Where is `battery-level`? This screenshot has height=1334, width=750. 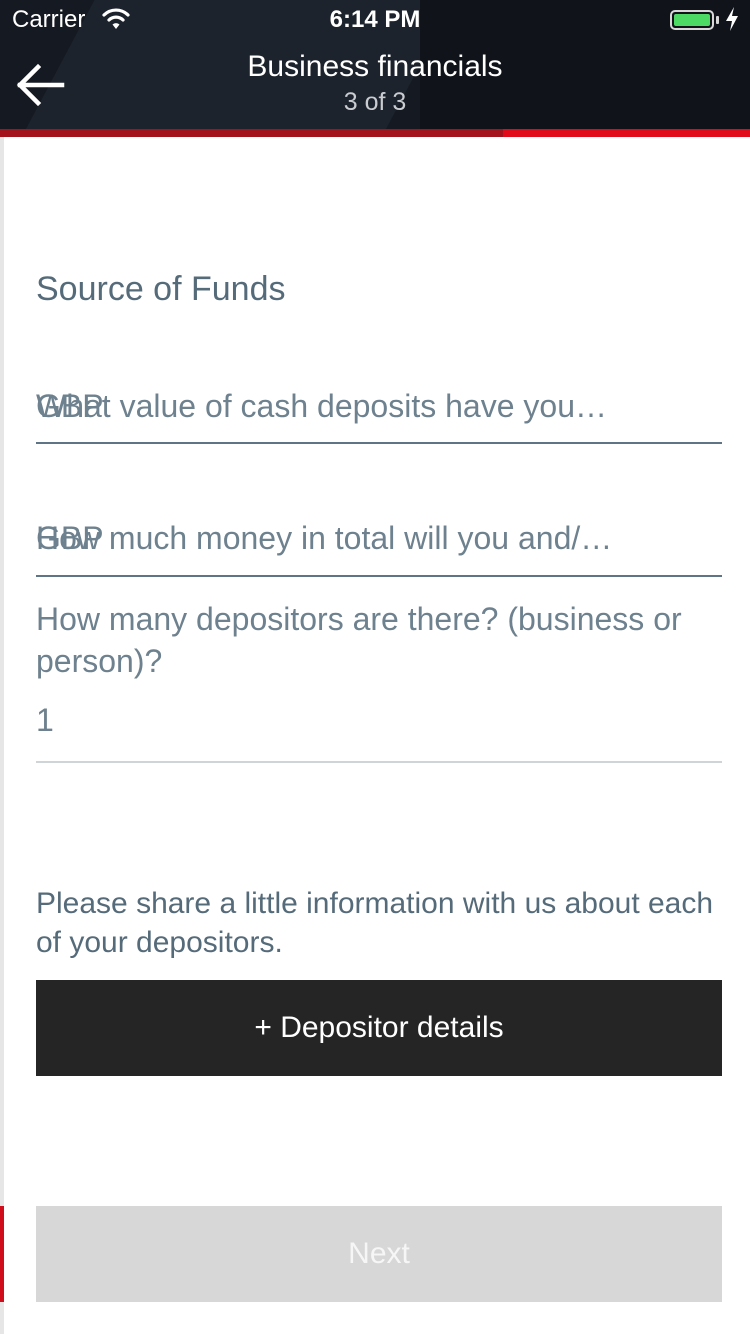 battery-level is located at coordinates (692, 20).